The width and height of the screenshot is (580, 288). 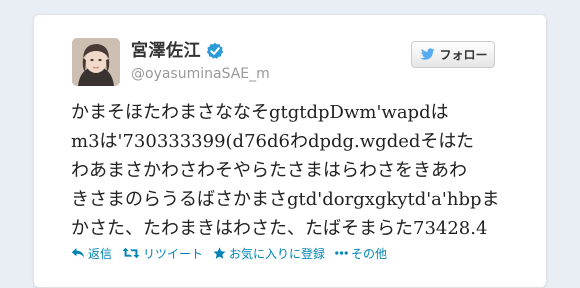 I want to click on avatar-photo, so click(x=96, y=62).